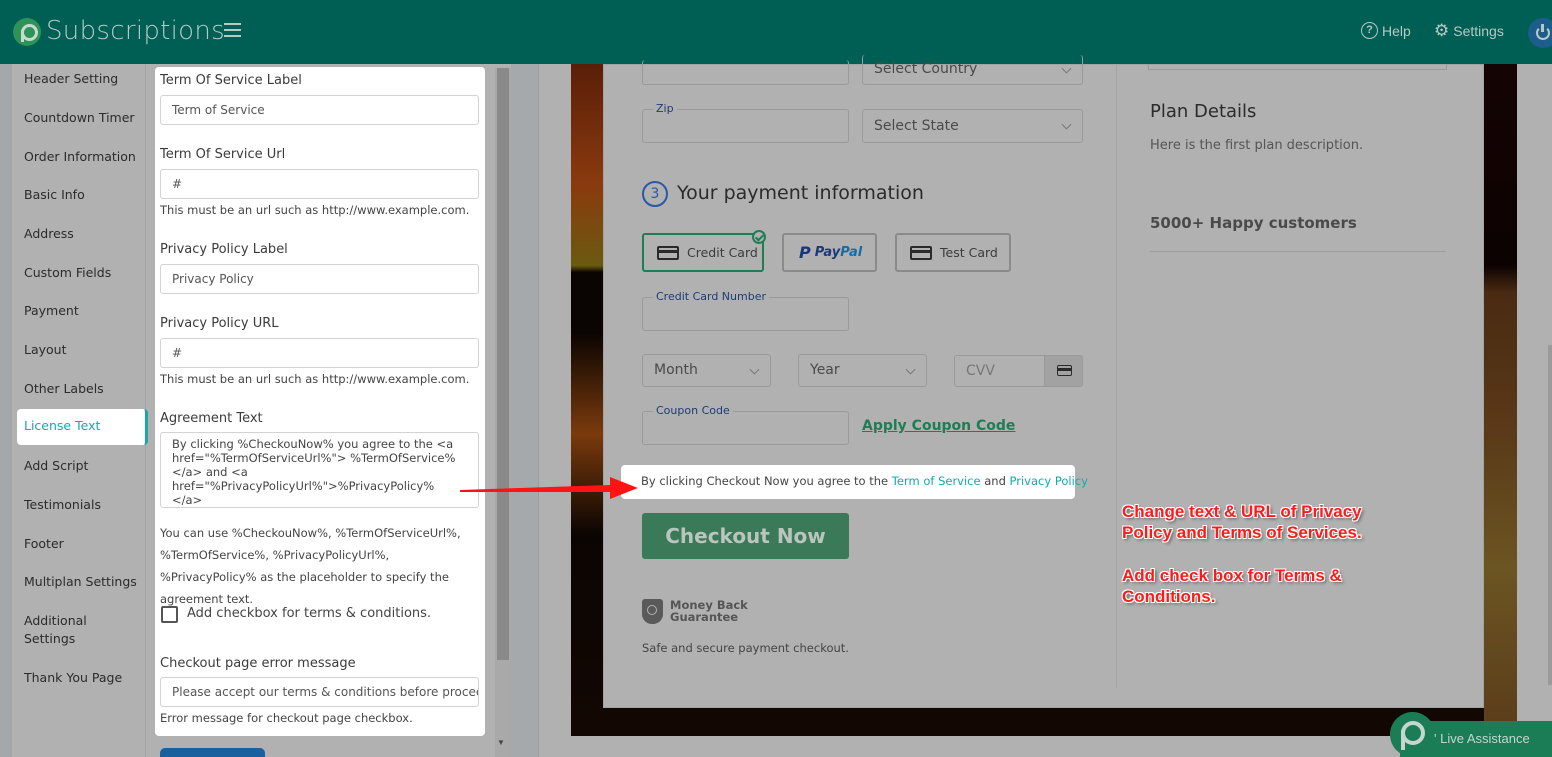 This screenshot has height=757, width=1552. What do you see at coordinates (1442, 30) in the screenshot?
I see `gear-icon: ⚙` at bounding box center [1442, 30].